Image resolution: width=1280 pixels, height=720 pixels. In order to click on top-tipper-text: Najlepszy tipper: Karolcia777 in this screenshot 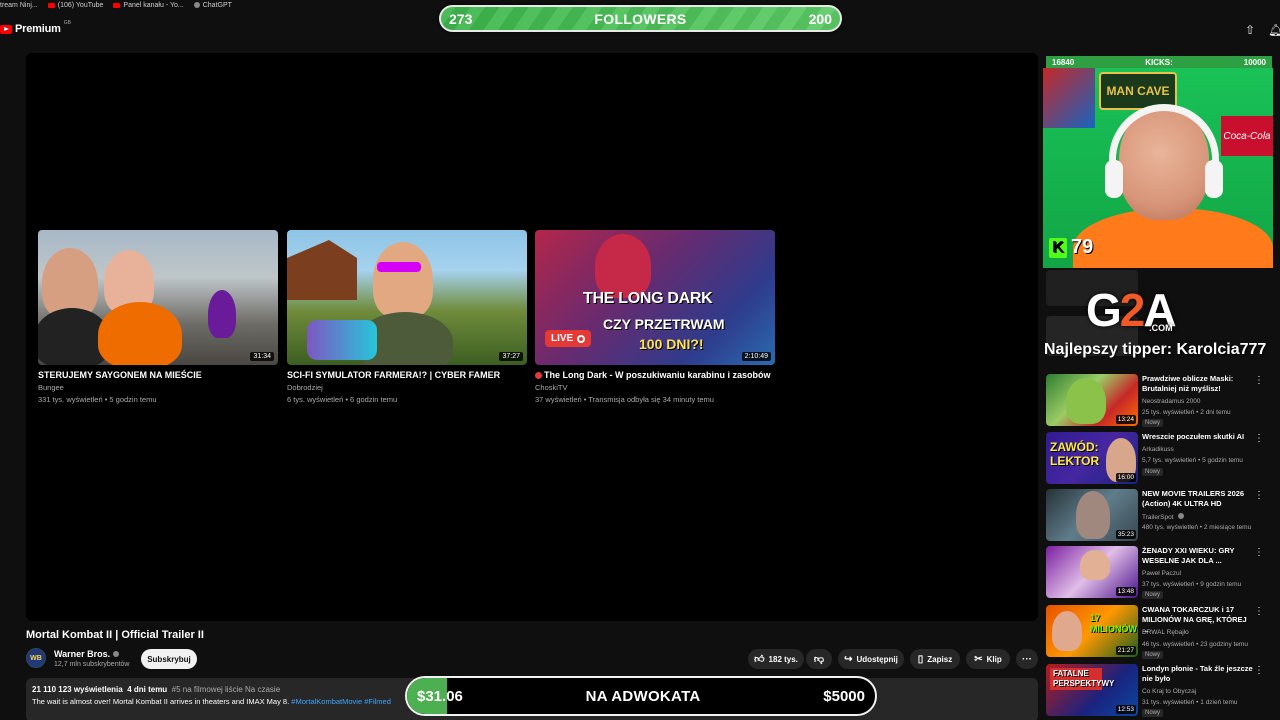, I will do `click(1155, 349)`.